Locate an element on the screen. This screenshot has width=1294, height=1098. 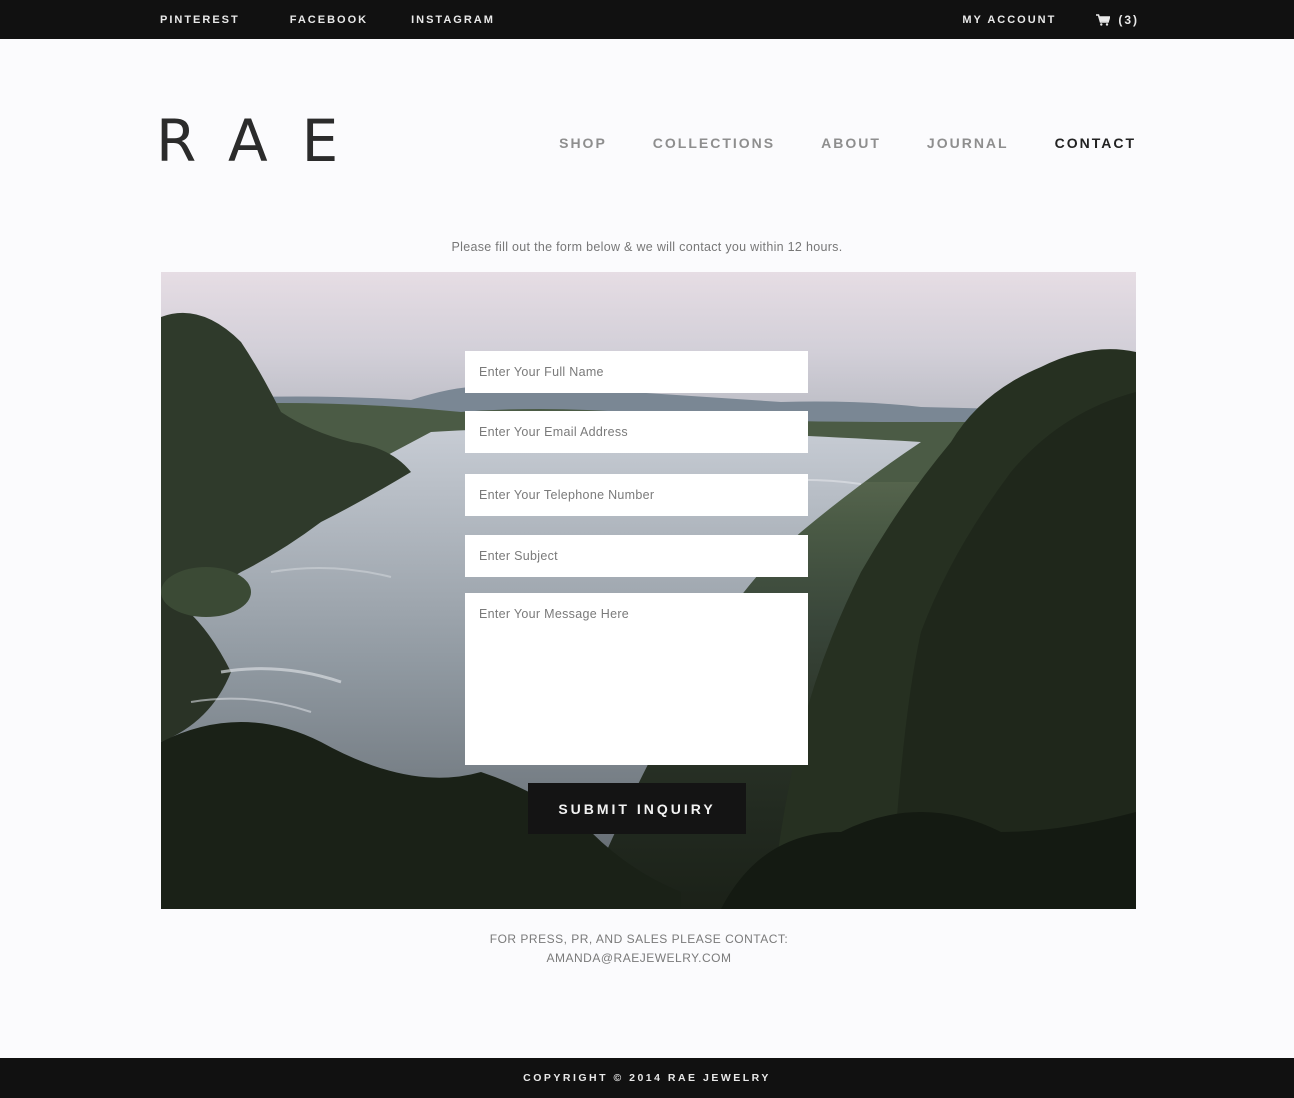
submit-inquiry-button: SUBMIT INQUIRY is located at coordinates (637, 808).